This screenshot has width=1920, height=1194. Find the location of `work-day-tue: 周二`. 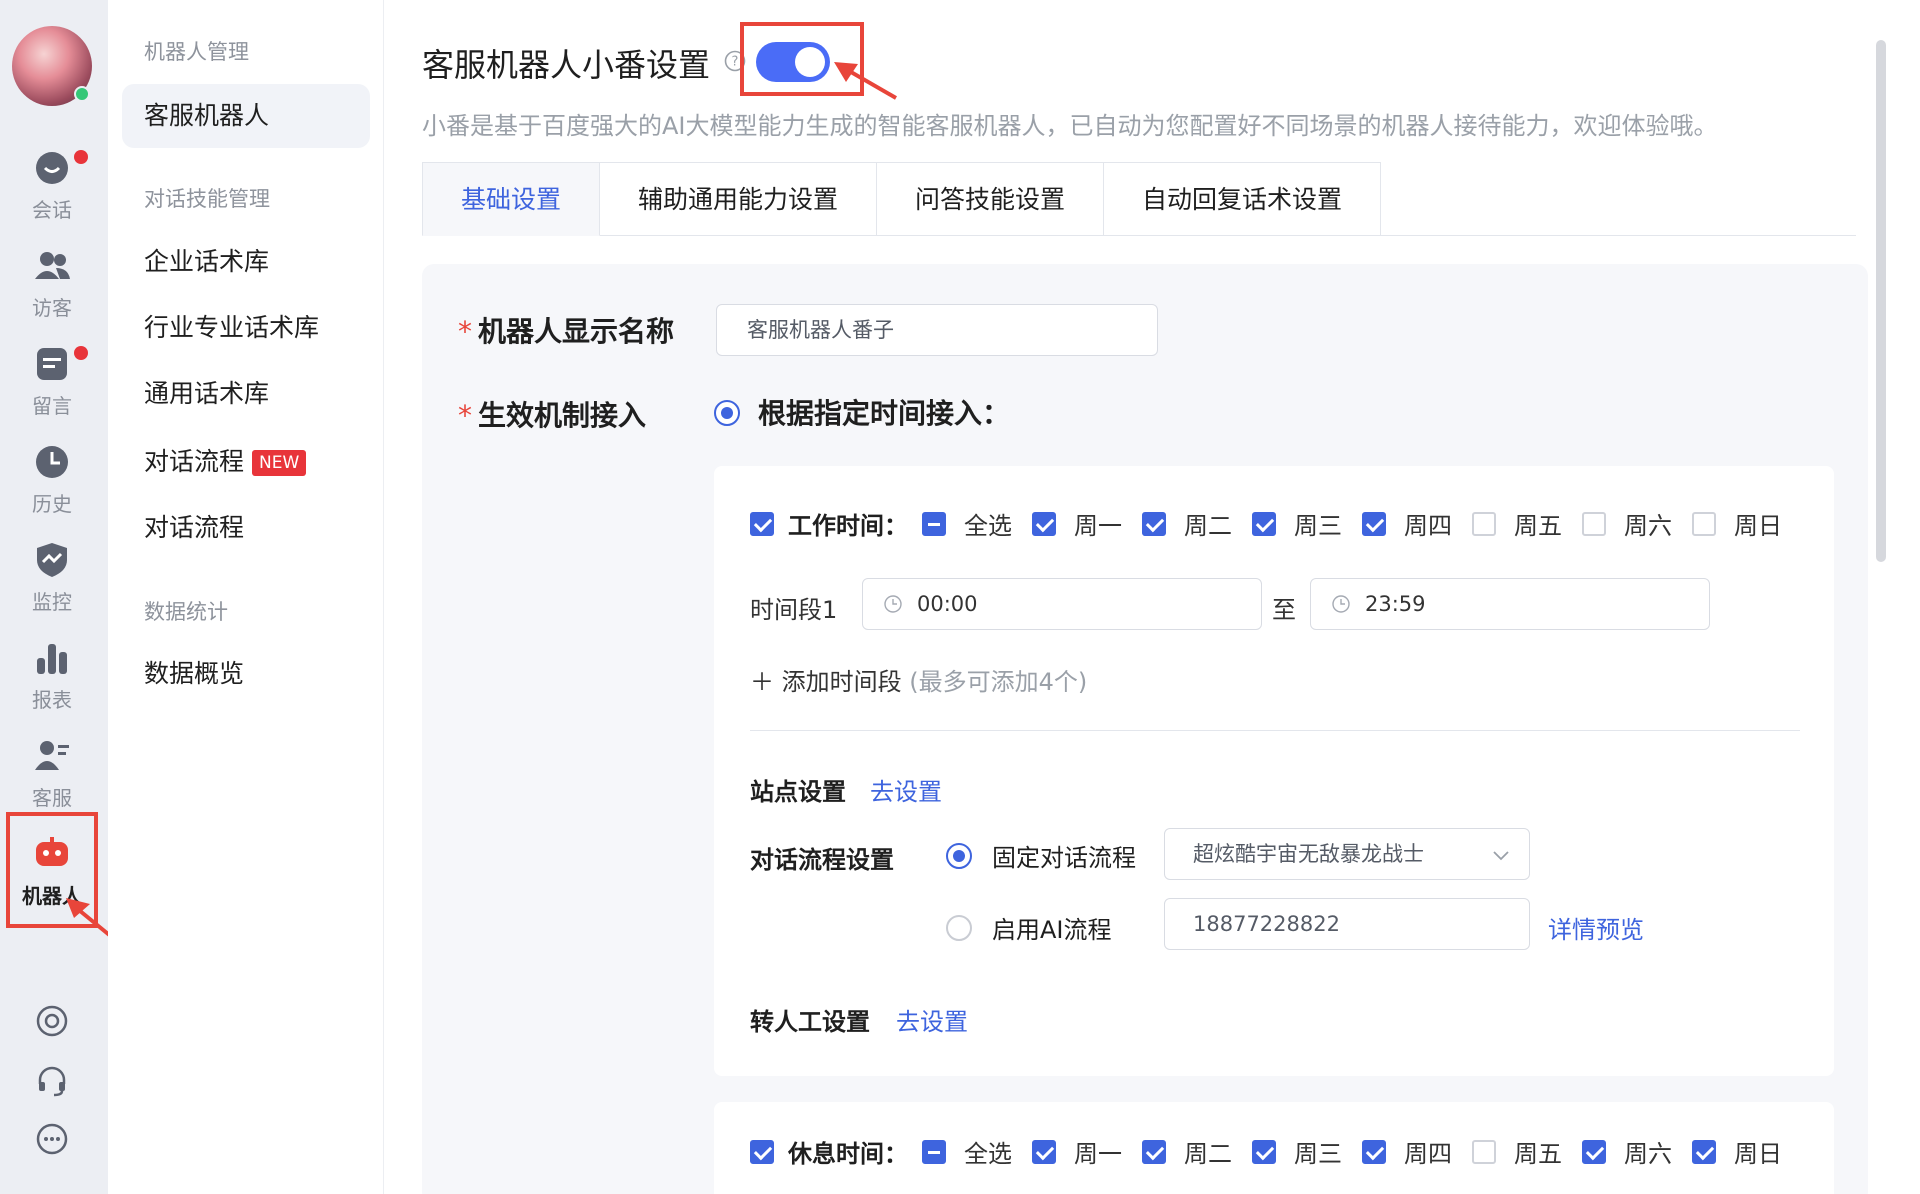

work-day-tue: 周二 is located at coordinates (1187, 523).